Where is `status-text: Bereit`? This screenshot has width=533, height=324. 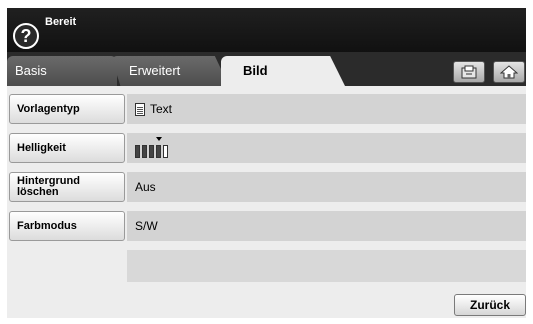 status-text: Bereit is located at coordinates (61, 22).